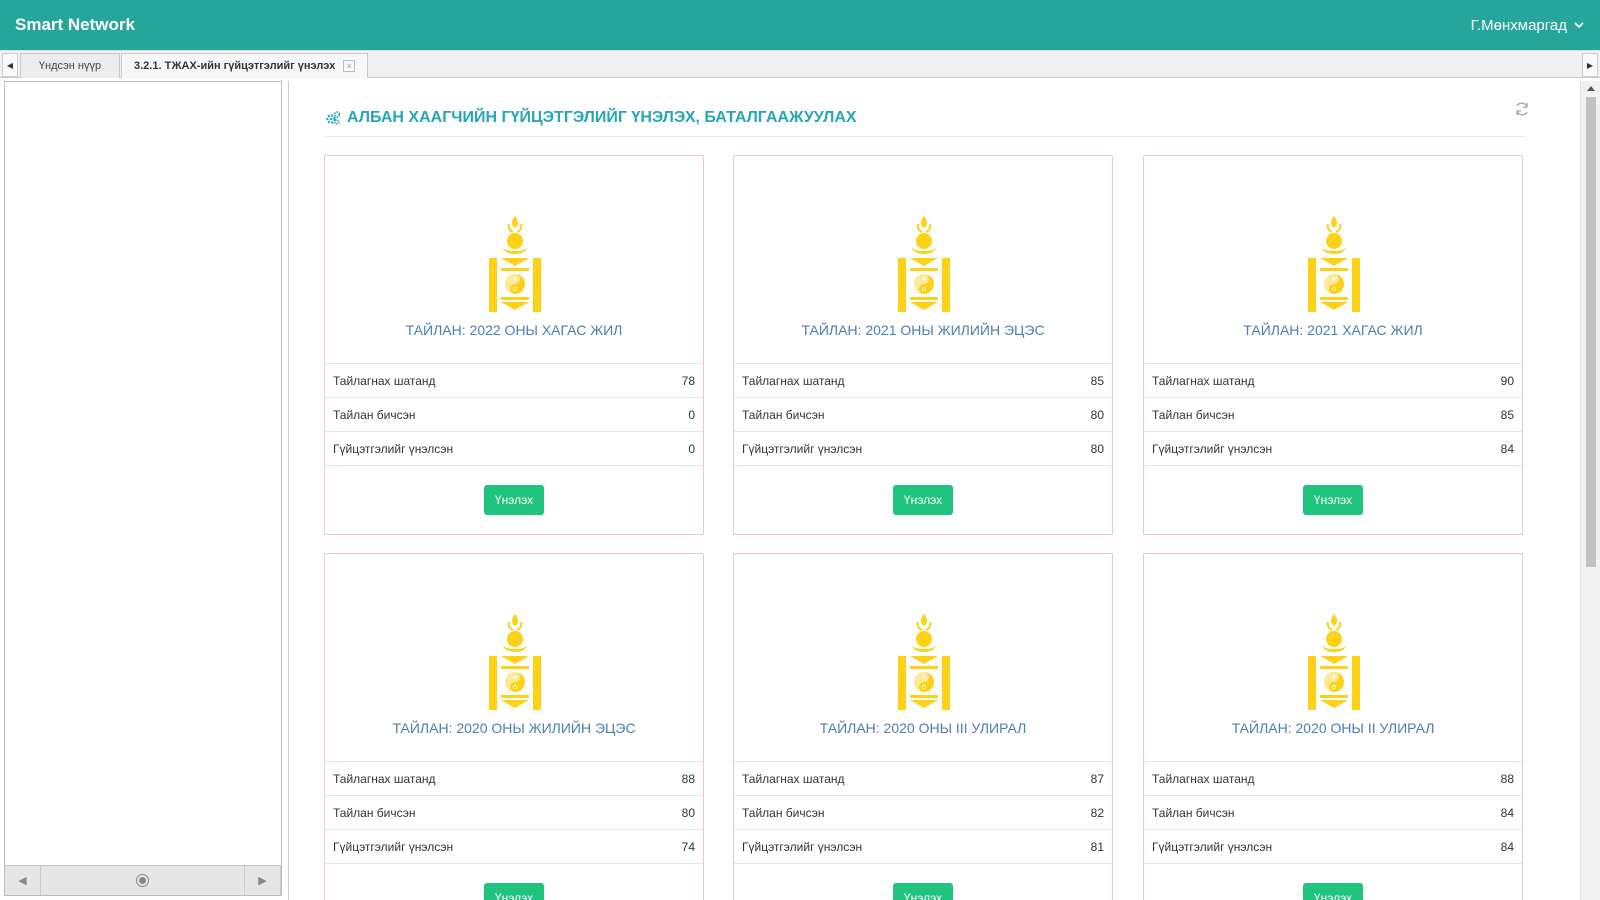 The height and width of the screenshot is (900, 1600). I want to click on report-card-header: ТАЙЛАН: 2020 ОНЫ ЖИЛИЙН ЭЦЭС, so click(514, 658).